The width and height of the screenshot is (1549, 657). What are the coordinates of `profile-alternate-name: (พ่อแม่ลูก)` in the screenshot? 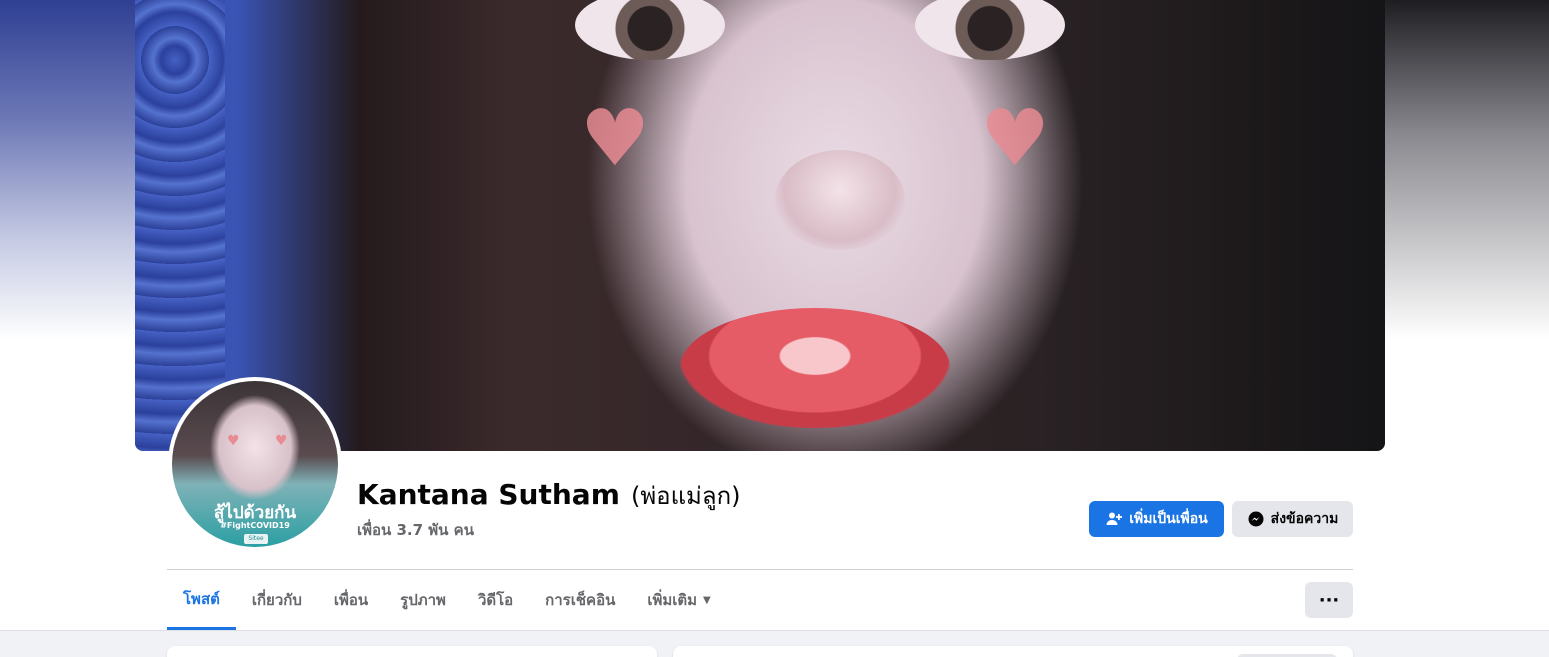 It's located at (685, 496).